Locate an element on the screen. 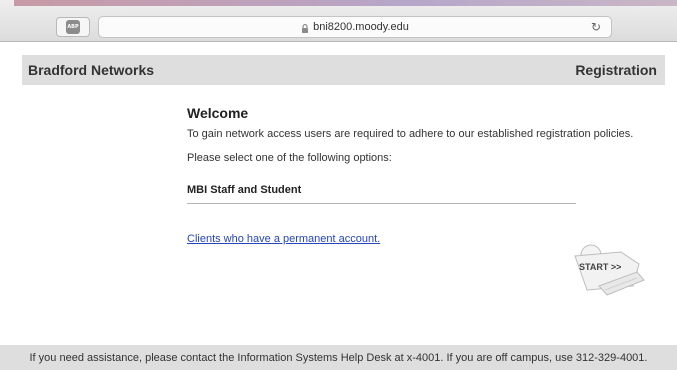 The width and height of the screenshot is (677, 370). permanent-account-link: Clients who have a permanent account. is located at coordinates (283, 239).